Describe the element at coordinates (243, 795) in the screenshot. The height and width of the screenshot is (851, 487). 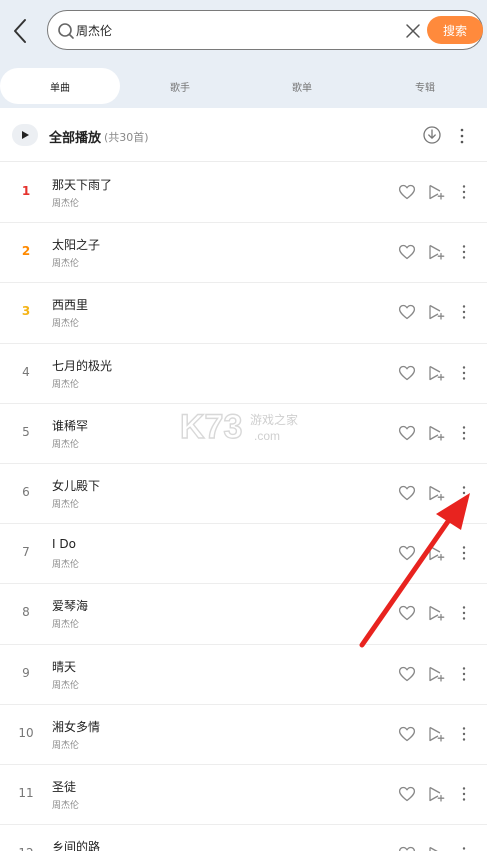
I see `song-row: 11 圣徒 周杰伦` at that location.